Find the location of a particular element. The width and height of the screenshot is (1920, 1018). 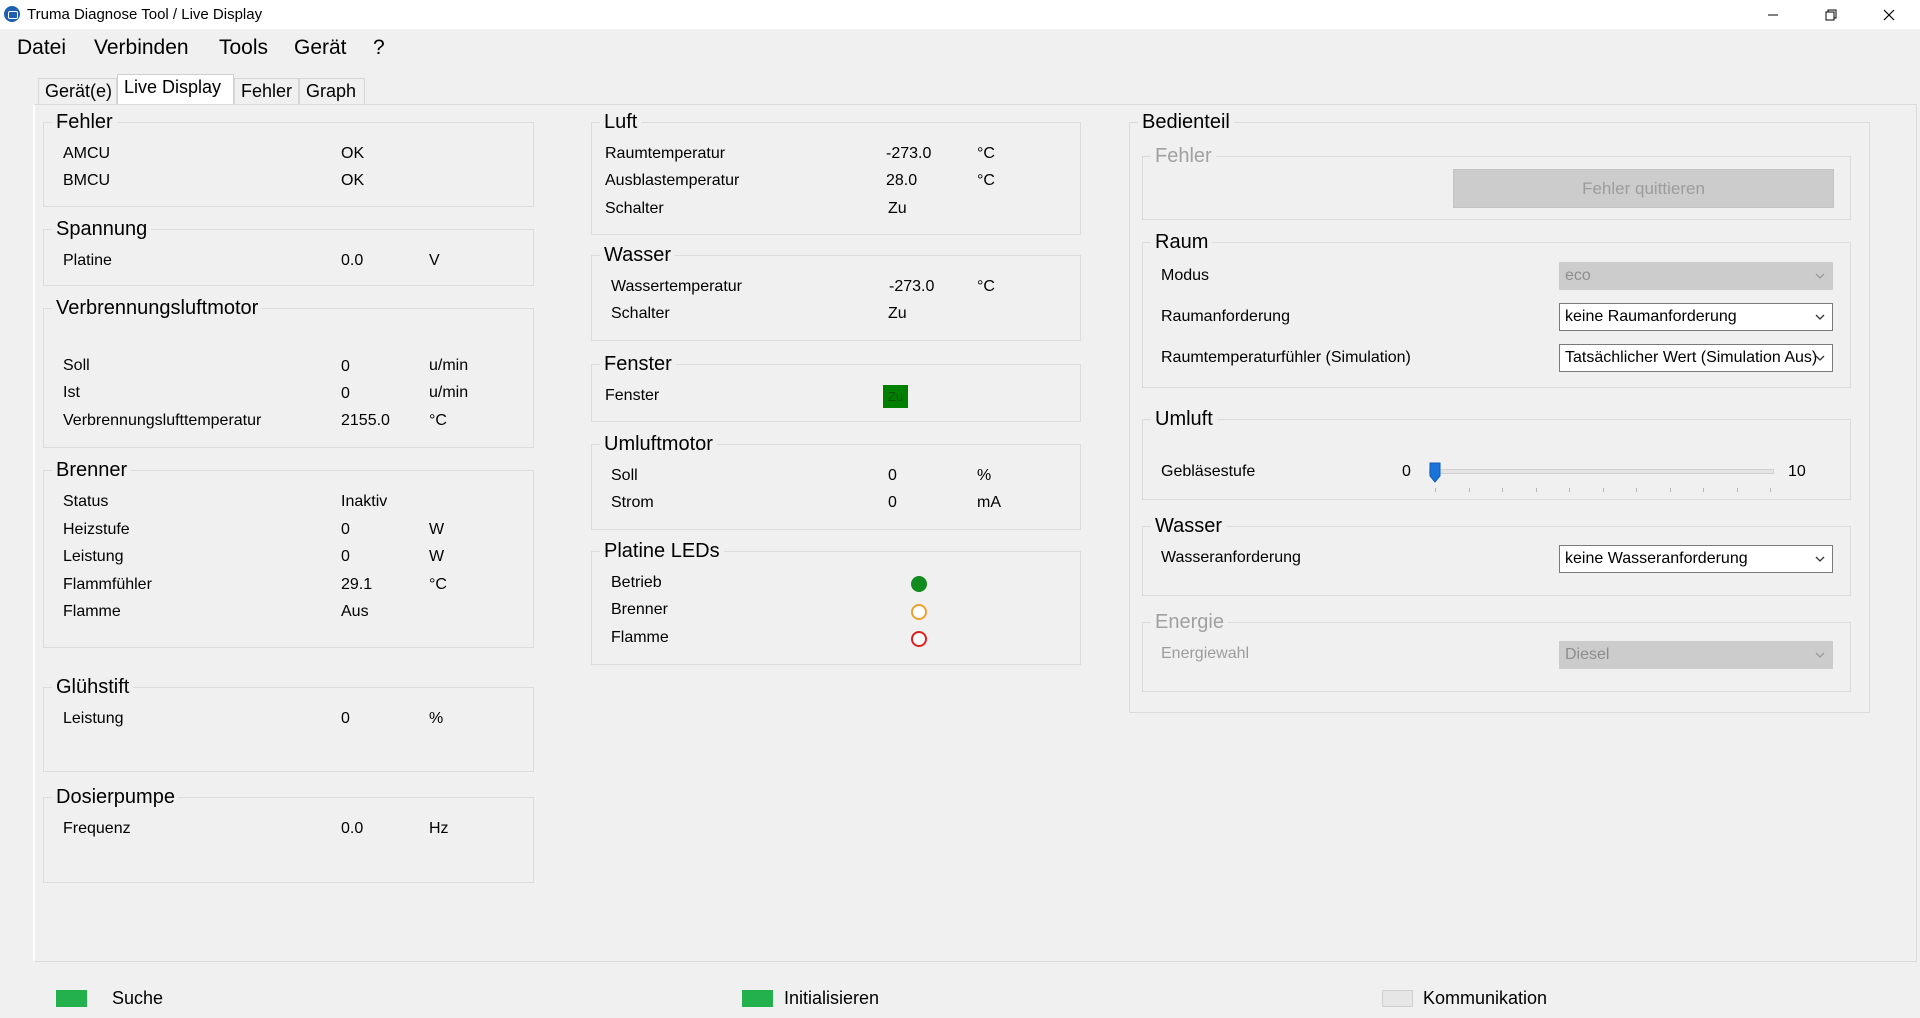

led-label: Brenner is located at coordinates (639, 609).